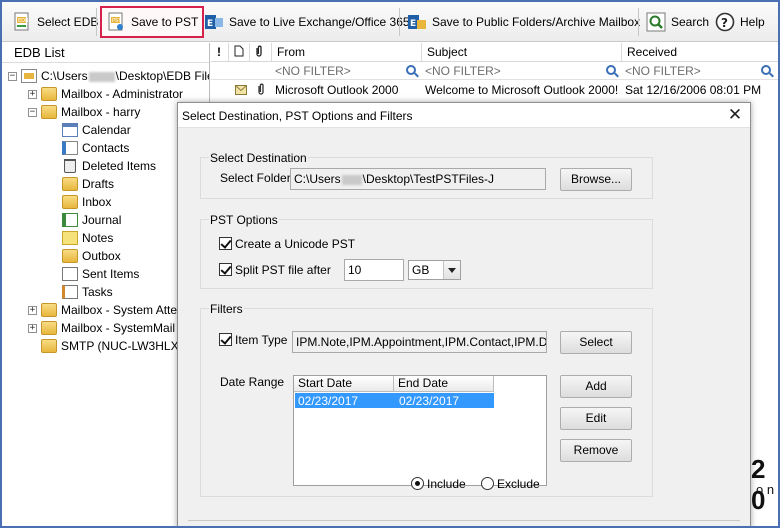  Describe the element at coordinates (307, 22) in the screenshot. I see `save-to-live-exchange-button: E Save to Live Exchange/Office 365` at that location.